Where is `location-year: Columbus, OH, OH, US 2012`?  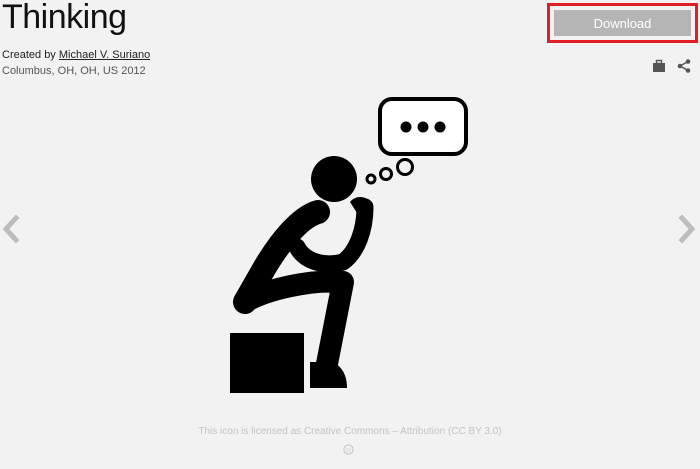 location-year: Columbus, OH, OH, US 2012 is located at coordinates (74, 71).